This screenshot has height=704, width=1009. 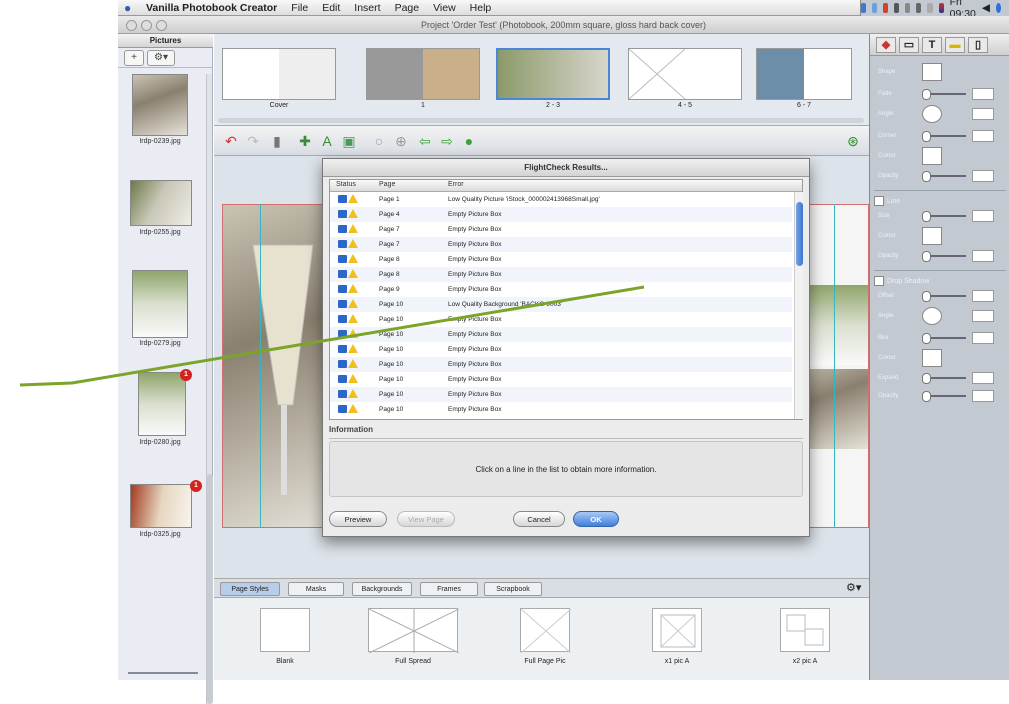 I want to click on annotation-line, so click(x=332, y=336).